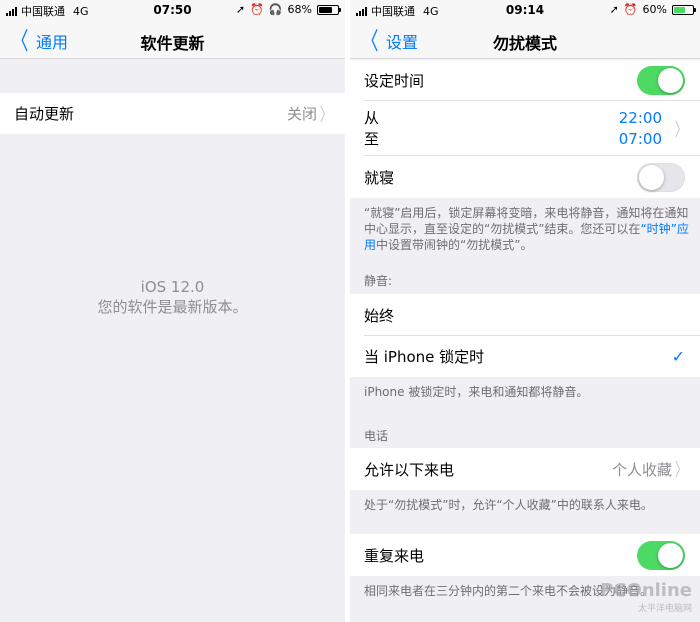  Describe the element at coordinates (172, 43) in the screenshot. I see `page-title: 软件更新` at that location.